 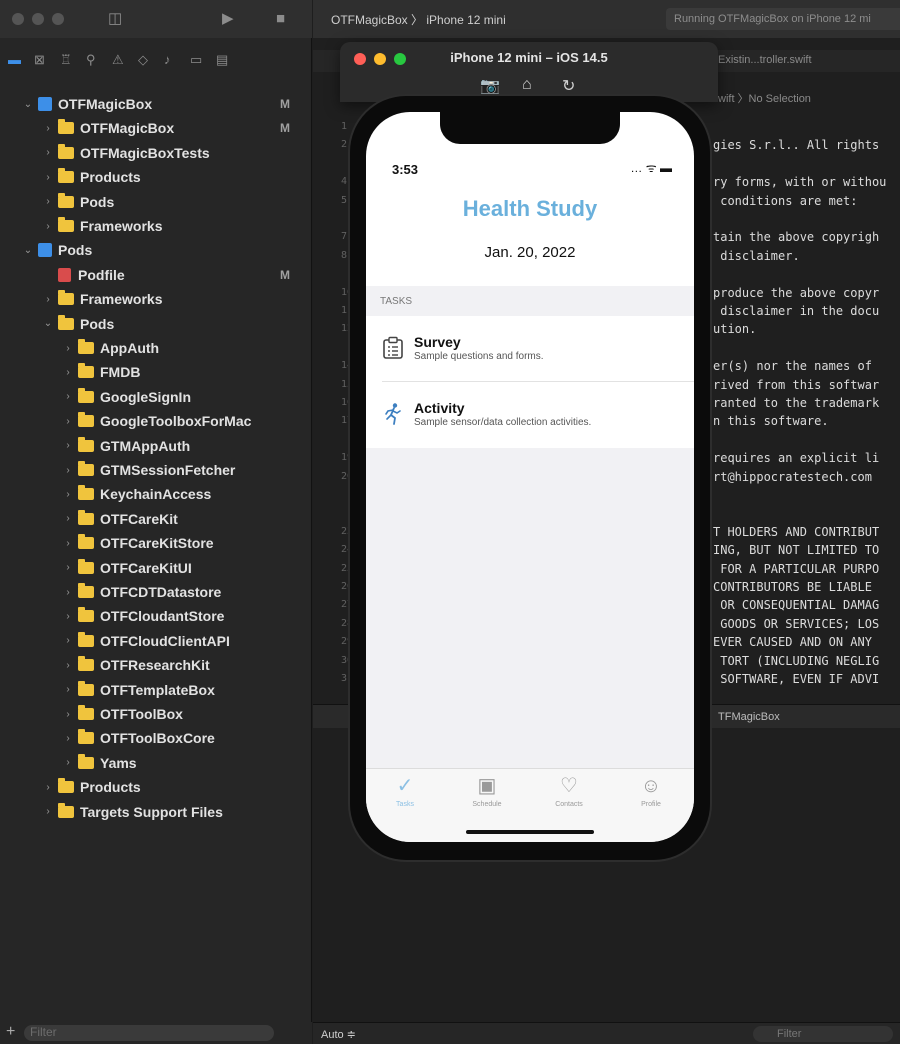 What do you see at coordinates (156, 470) in the screenshot?
I see `navigator-row: › GTMSessionFetcher` at bounding box center [156, 470].